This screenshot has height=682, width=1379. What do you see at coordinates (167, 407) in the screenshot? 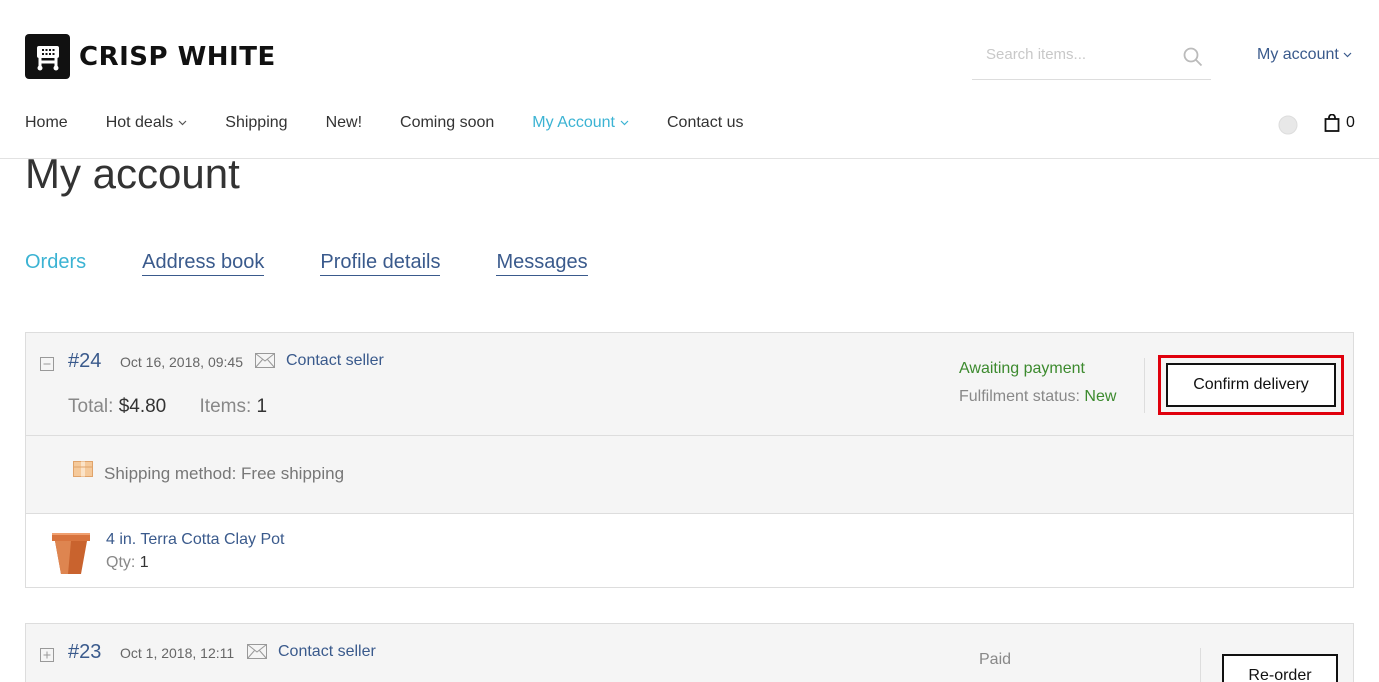
I see `order-totals: Total: $4.80 Items: 1` at bounding box center [167, 407].